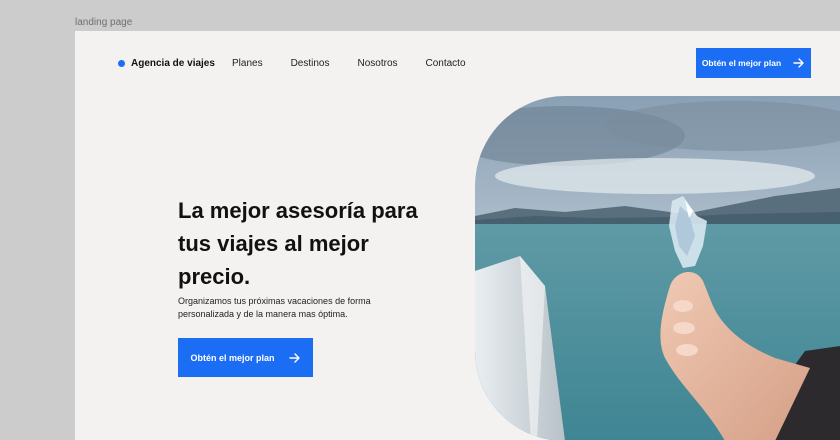  I want to click on brand-logo: Agencia de viajes, so click(166, 63).